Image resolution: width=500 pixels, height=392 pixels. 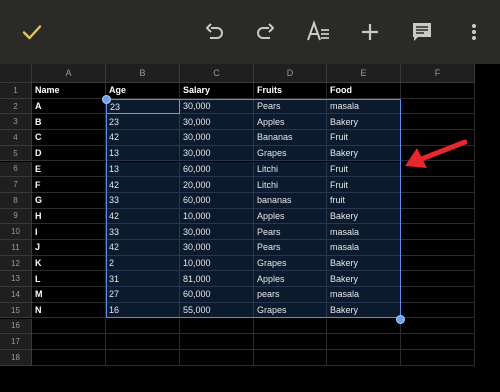 What do you see at coordinates (16, 106) in the screenshot?
I see `row-header-2: 2` at bounding box center [16, 106].